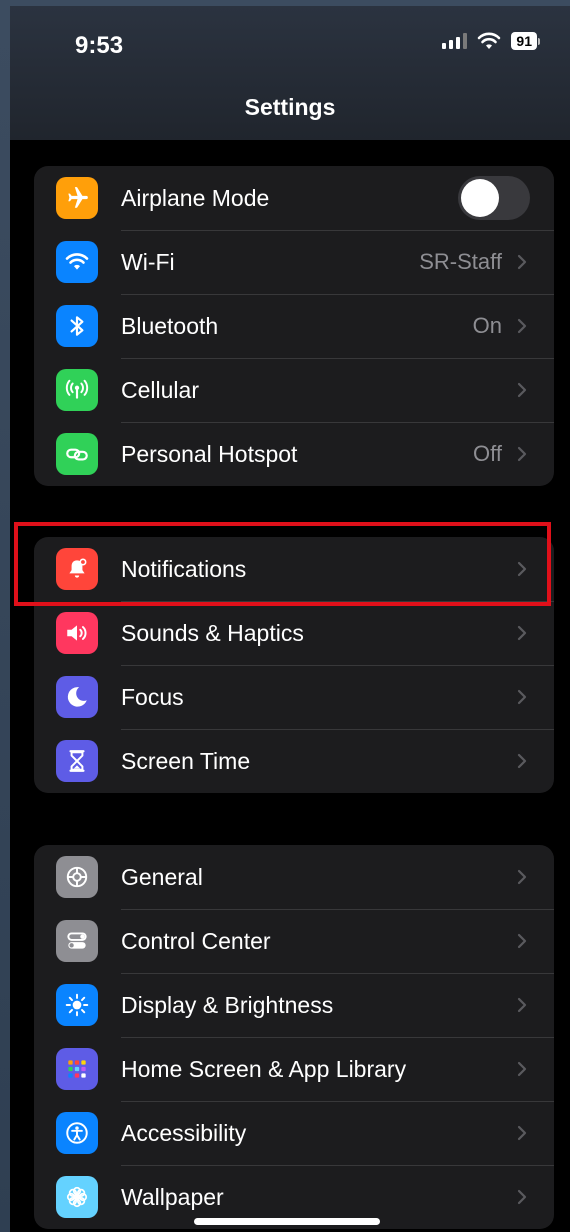 The image size is (570, 1232). What do you see at coordinates (184, 1133) in the screenshot?
I see `row-label: Accessibility` at bounding box center [184, 1133].